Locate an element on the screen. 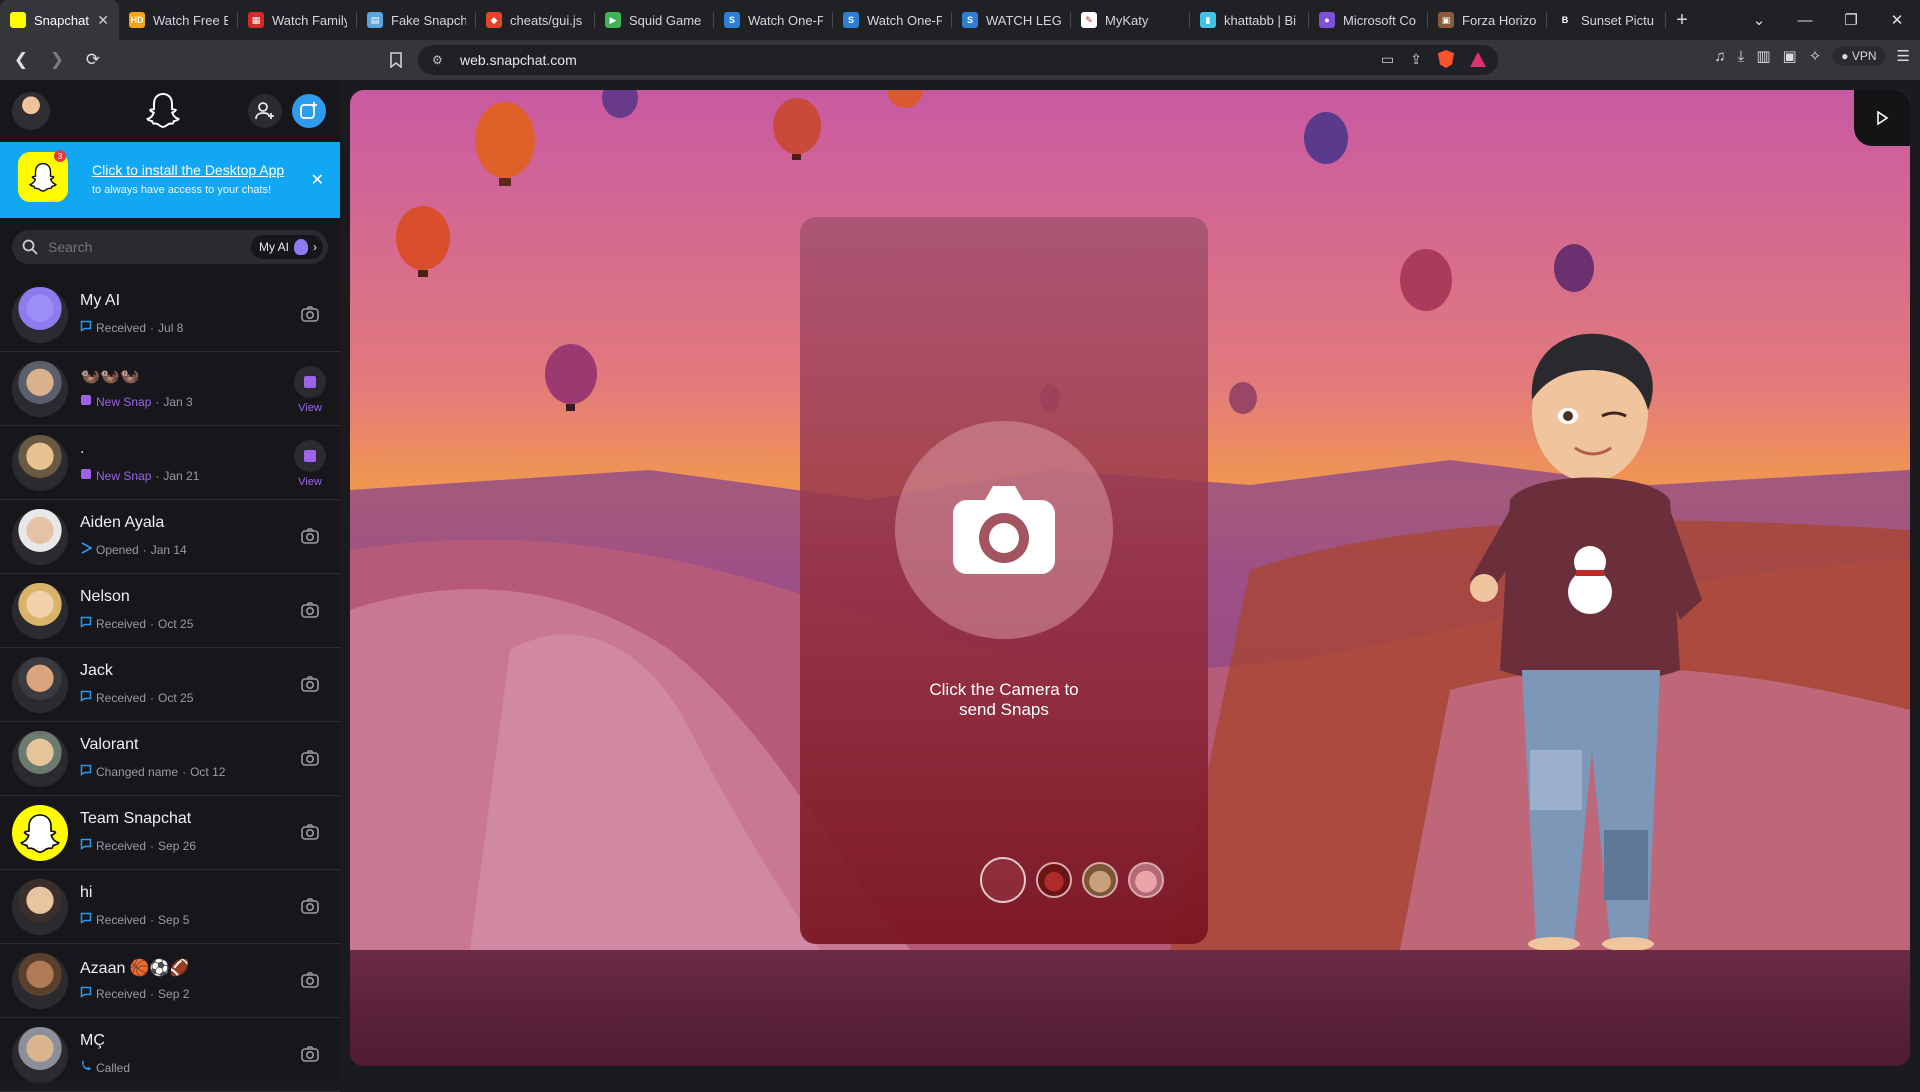  reload-button: ⟳ is located at coordinates (93, 60).